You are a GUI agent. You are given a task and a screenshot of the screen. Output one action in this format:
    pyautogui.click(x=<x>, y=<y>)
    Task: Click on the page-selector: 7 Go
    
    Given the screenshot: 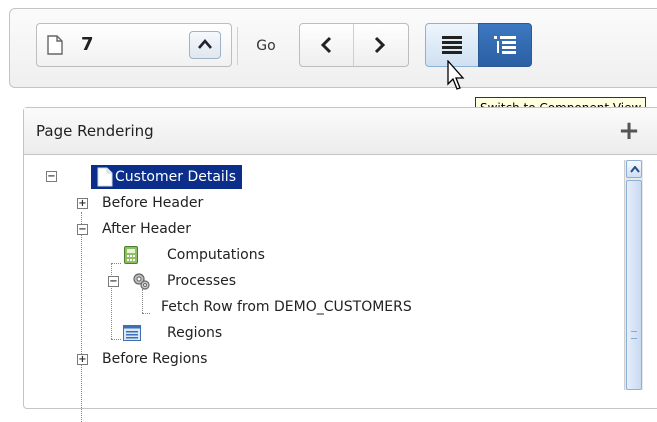 What is the action you would take?
    pyautogui.click(x=156, y=45)
    